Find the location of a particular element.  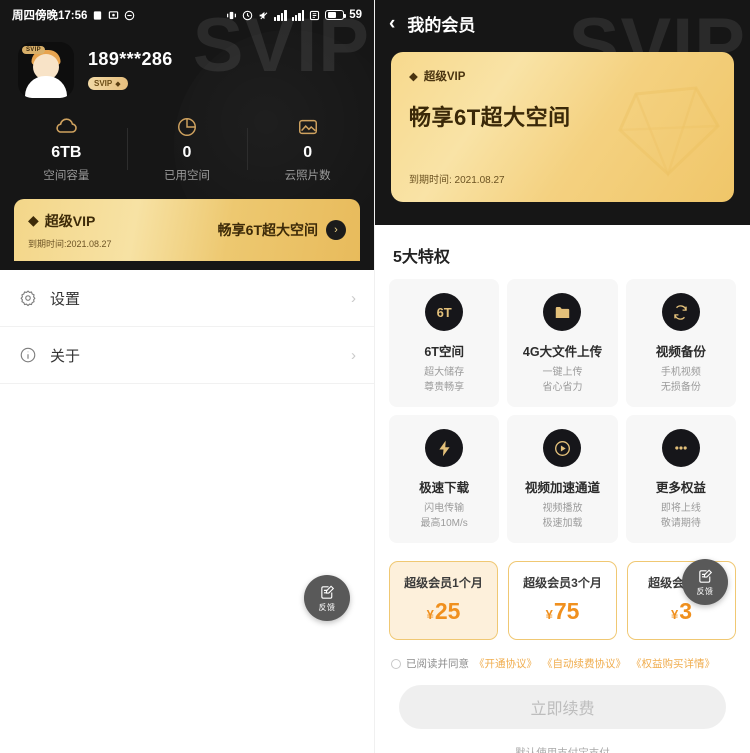

more-dots-icon is located at coordinates (680, 448).